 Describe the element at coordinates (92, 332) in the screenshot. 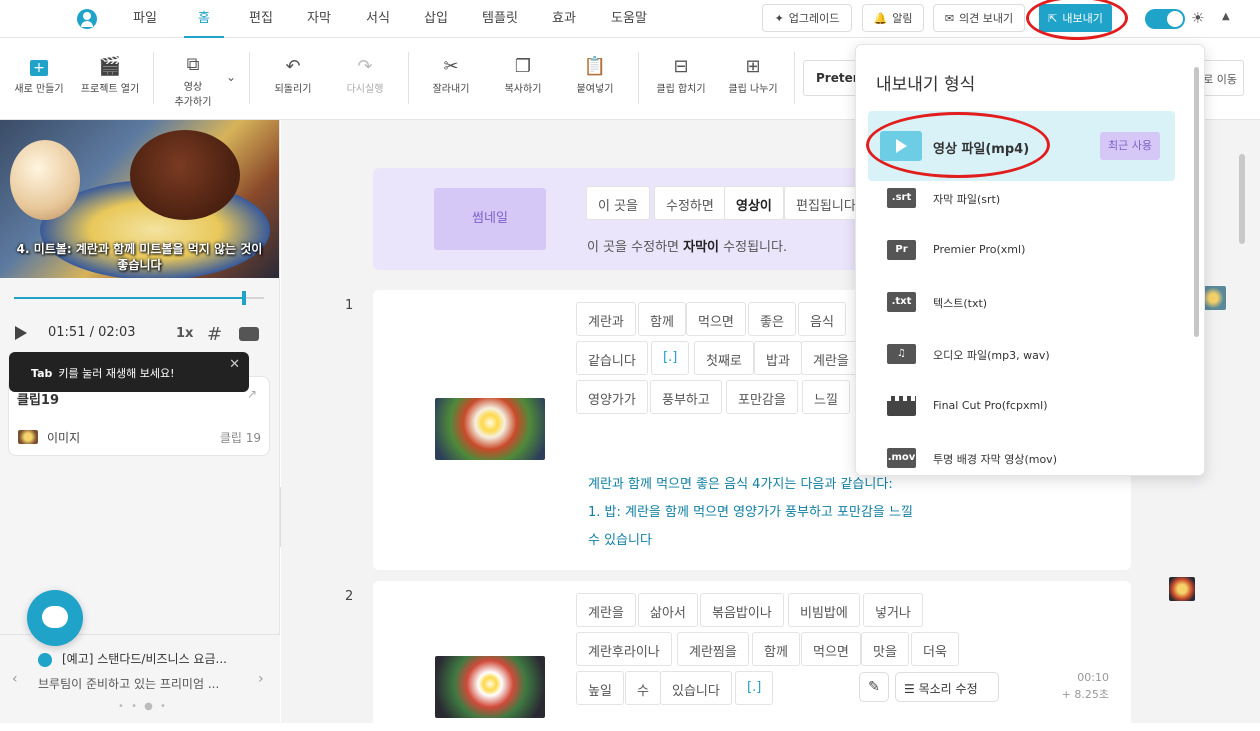

I see `playback-time: 01:51 / 02:03` at that location.